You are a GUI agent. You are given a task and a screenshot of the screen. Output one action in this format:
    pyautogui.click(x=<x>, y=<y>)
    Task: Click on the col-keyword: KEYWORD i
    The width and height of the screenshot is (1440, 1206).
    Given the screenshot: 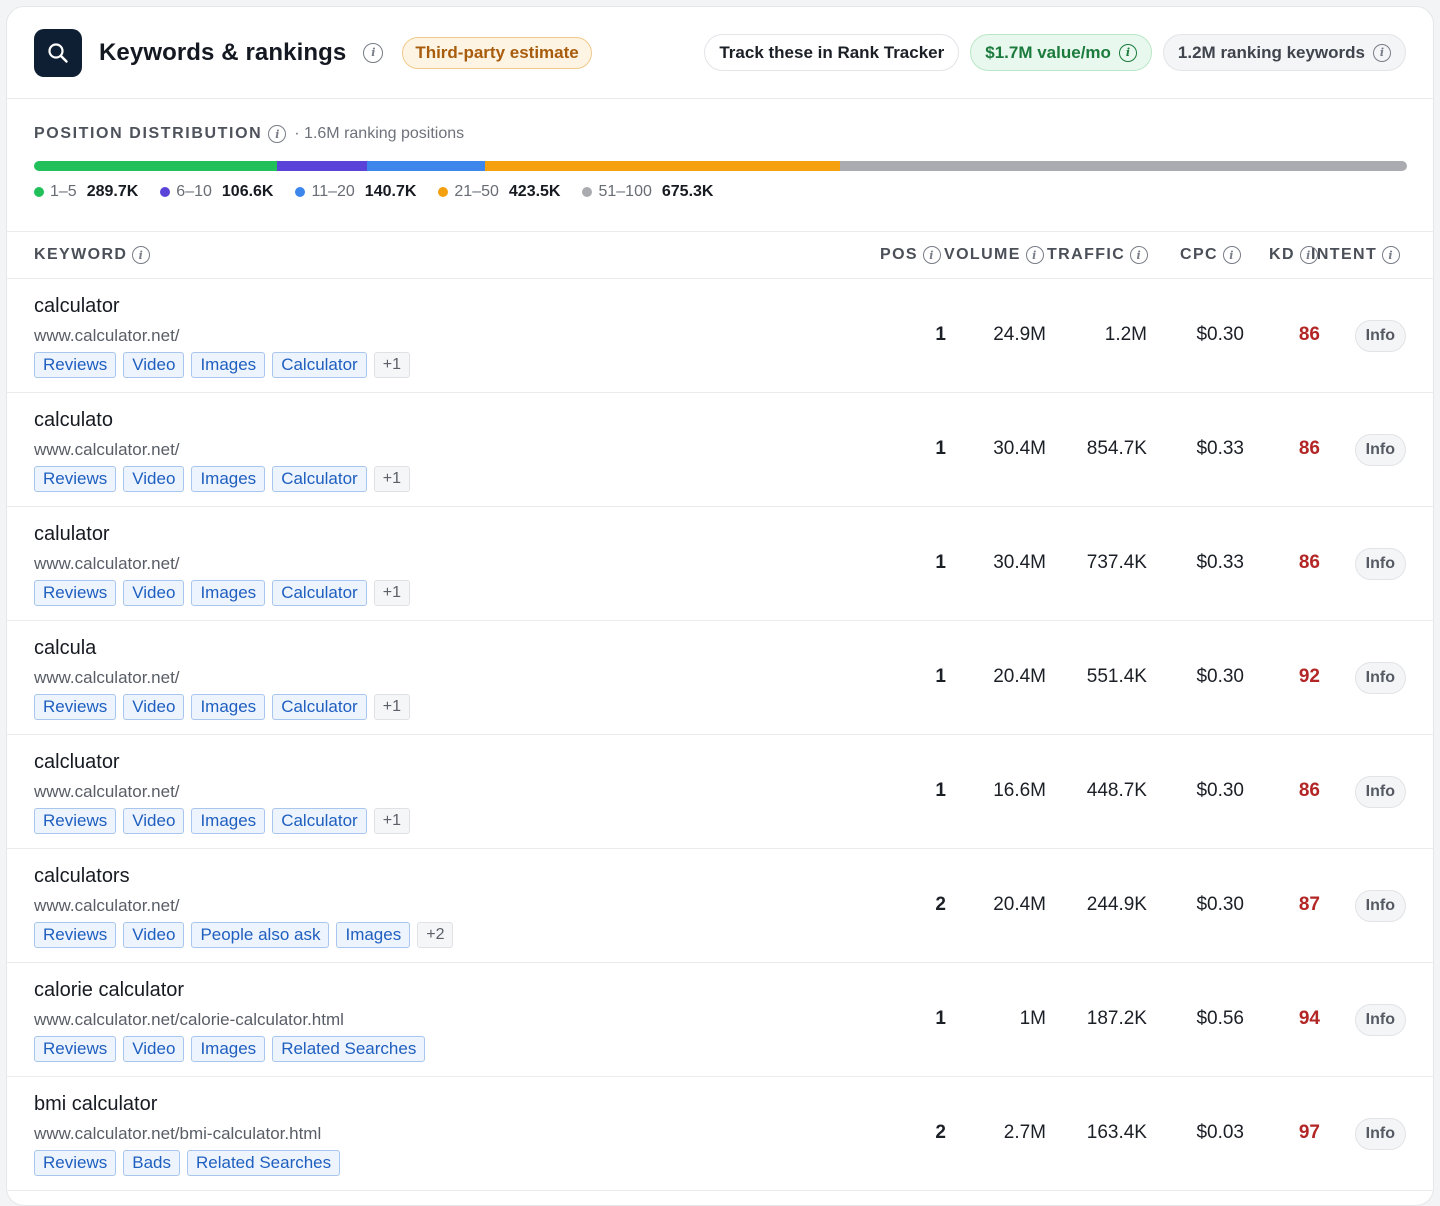 What is the action you would take?
    pyautogui.click(x=92, y=255)
    